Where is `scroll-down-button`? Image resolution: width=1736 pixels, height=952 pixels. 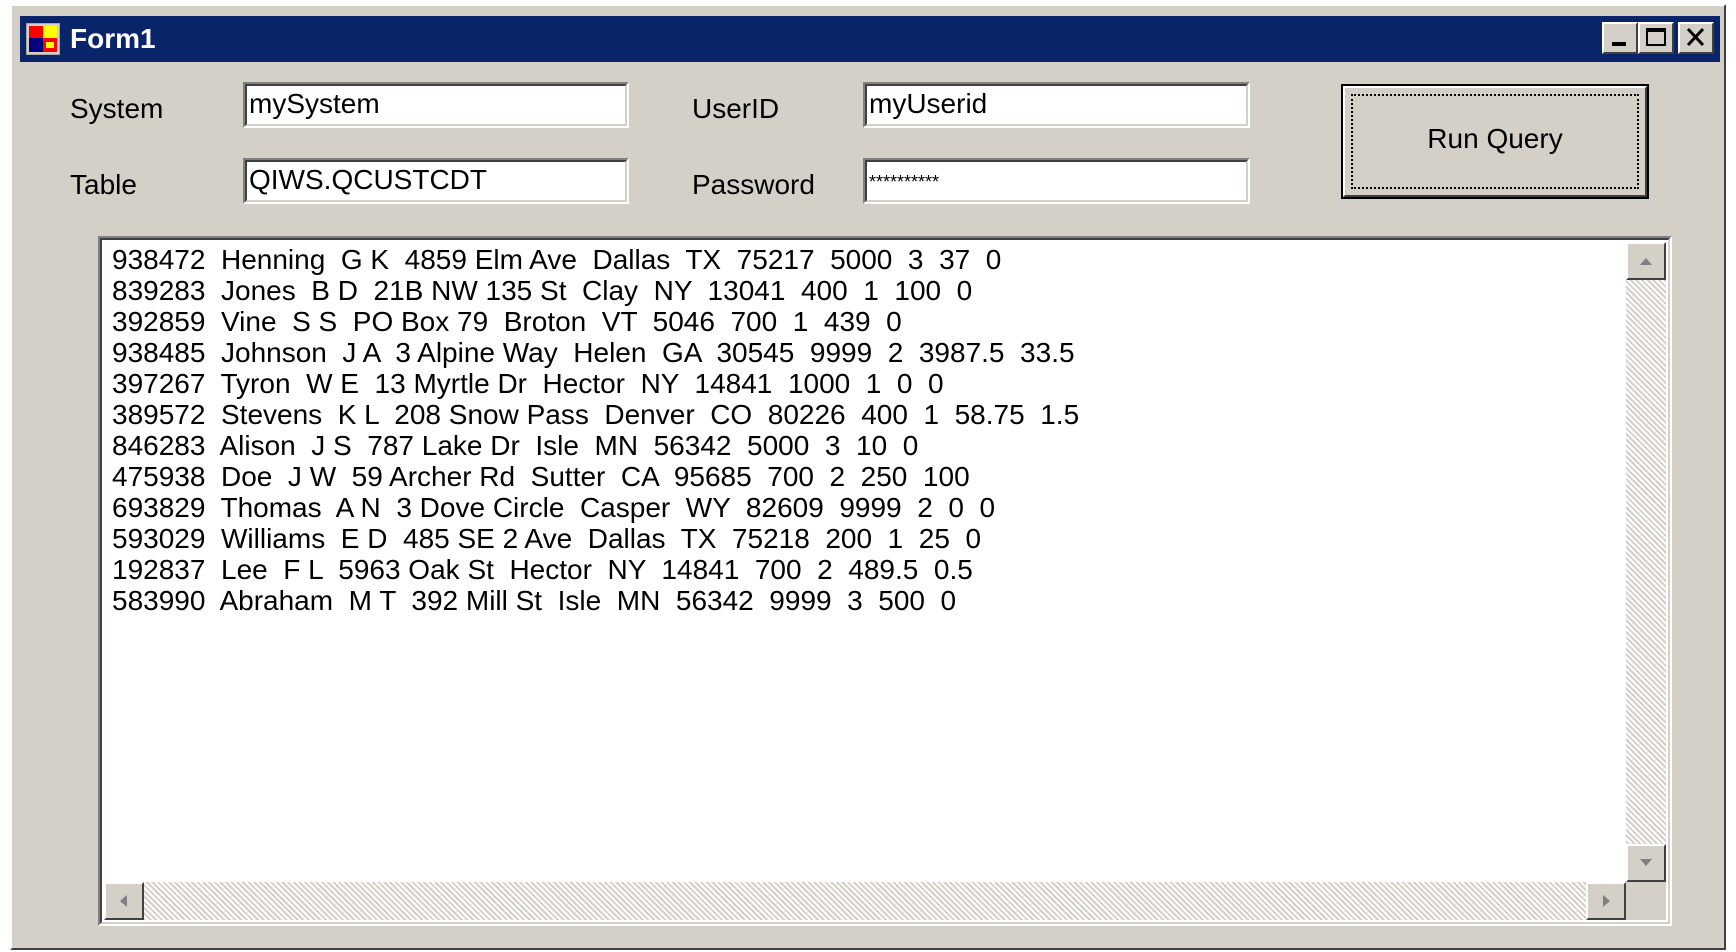
scroll-down-button is located at coordinates (1646, 863).